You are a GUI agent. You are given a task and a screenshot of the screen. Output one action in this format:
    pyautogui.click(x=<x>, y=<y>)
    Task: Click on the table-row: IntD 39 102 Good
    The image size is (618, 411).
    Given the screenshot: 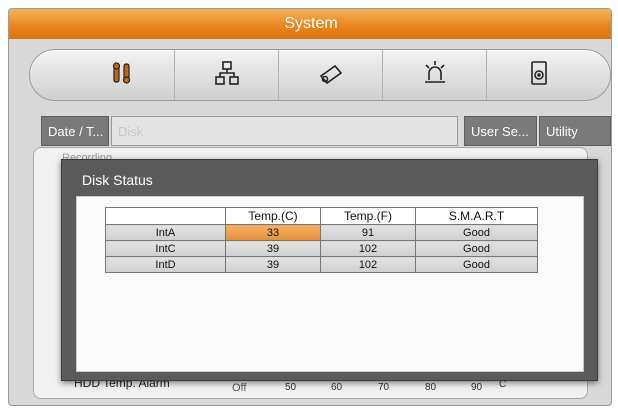 What is the action you would take?
    pyautogui.click(x=321, y=264)
    